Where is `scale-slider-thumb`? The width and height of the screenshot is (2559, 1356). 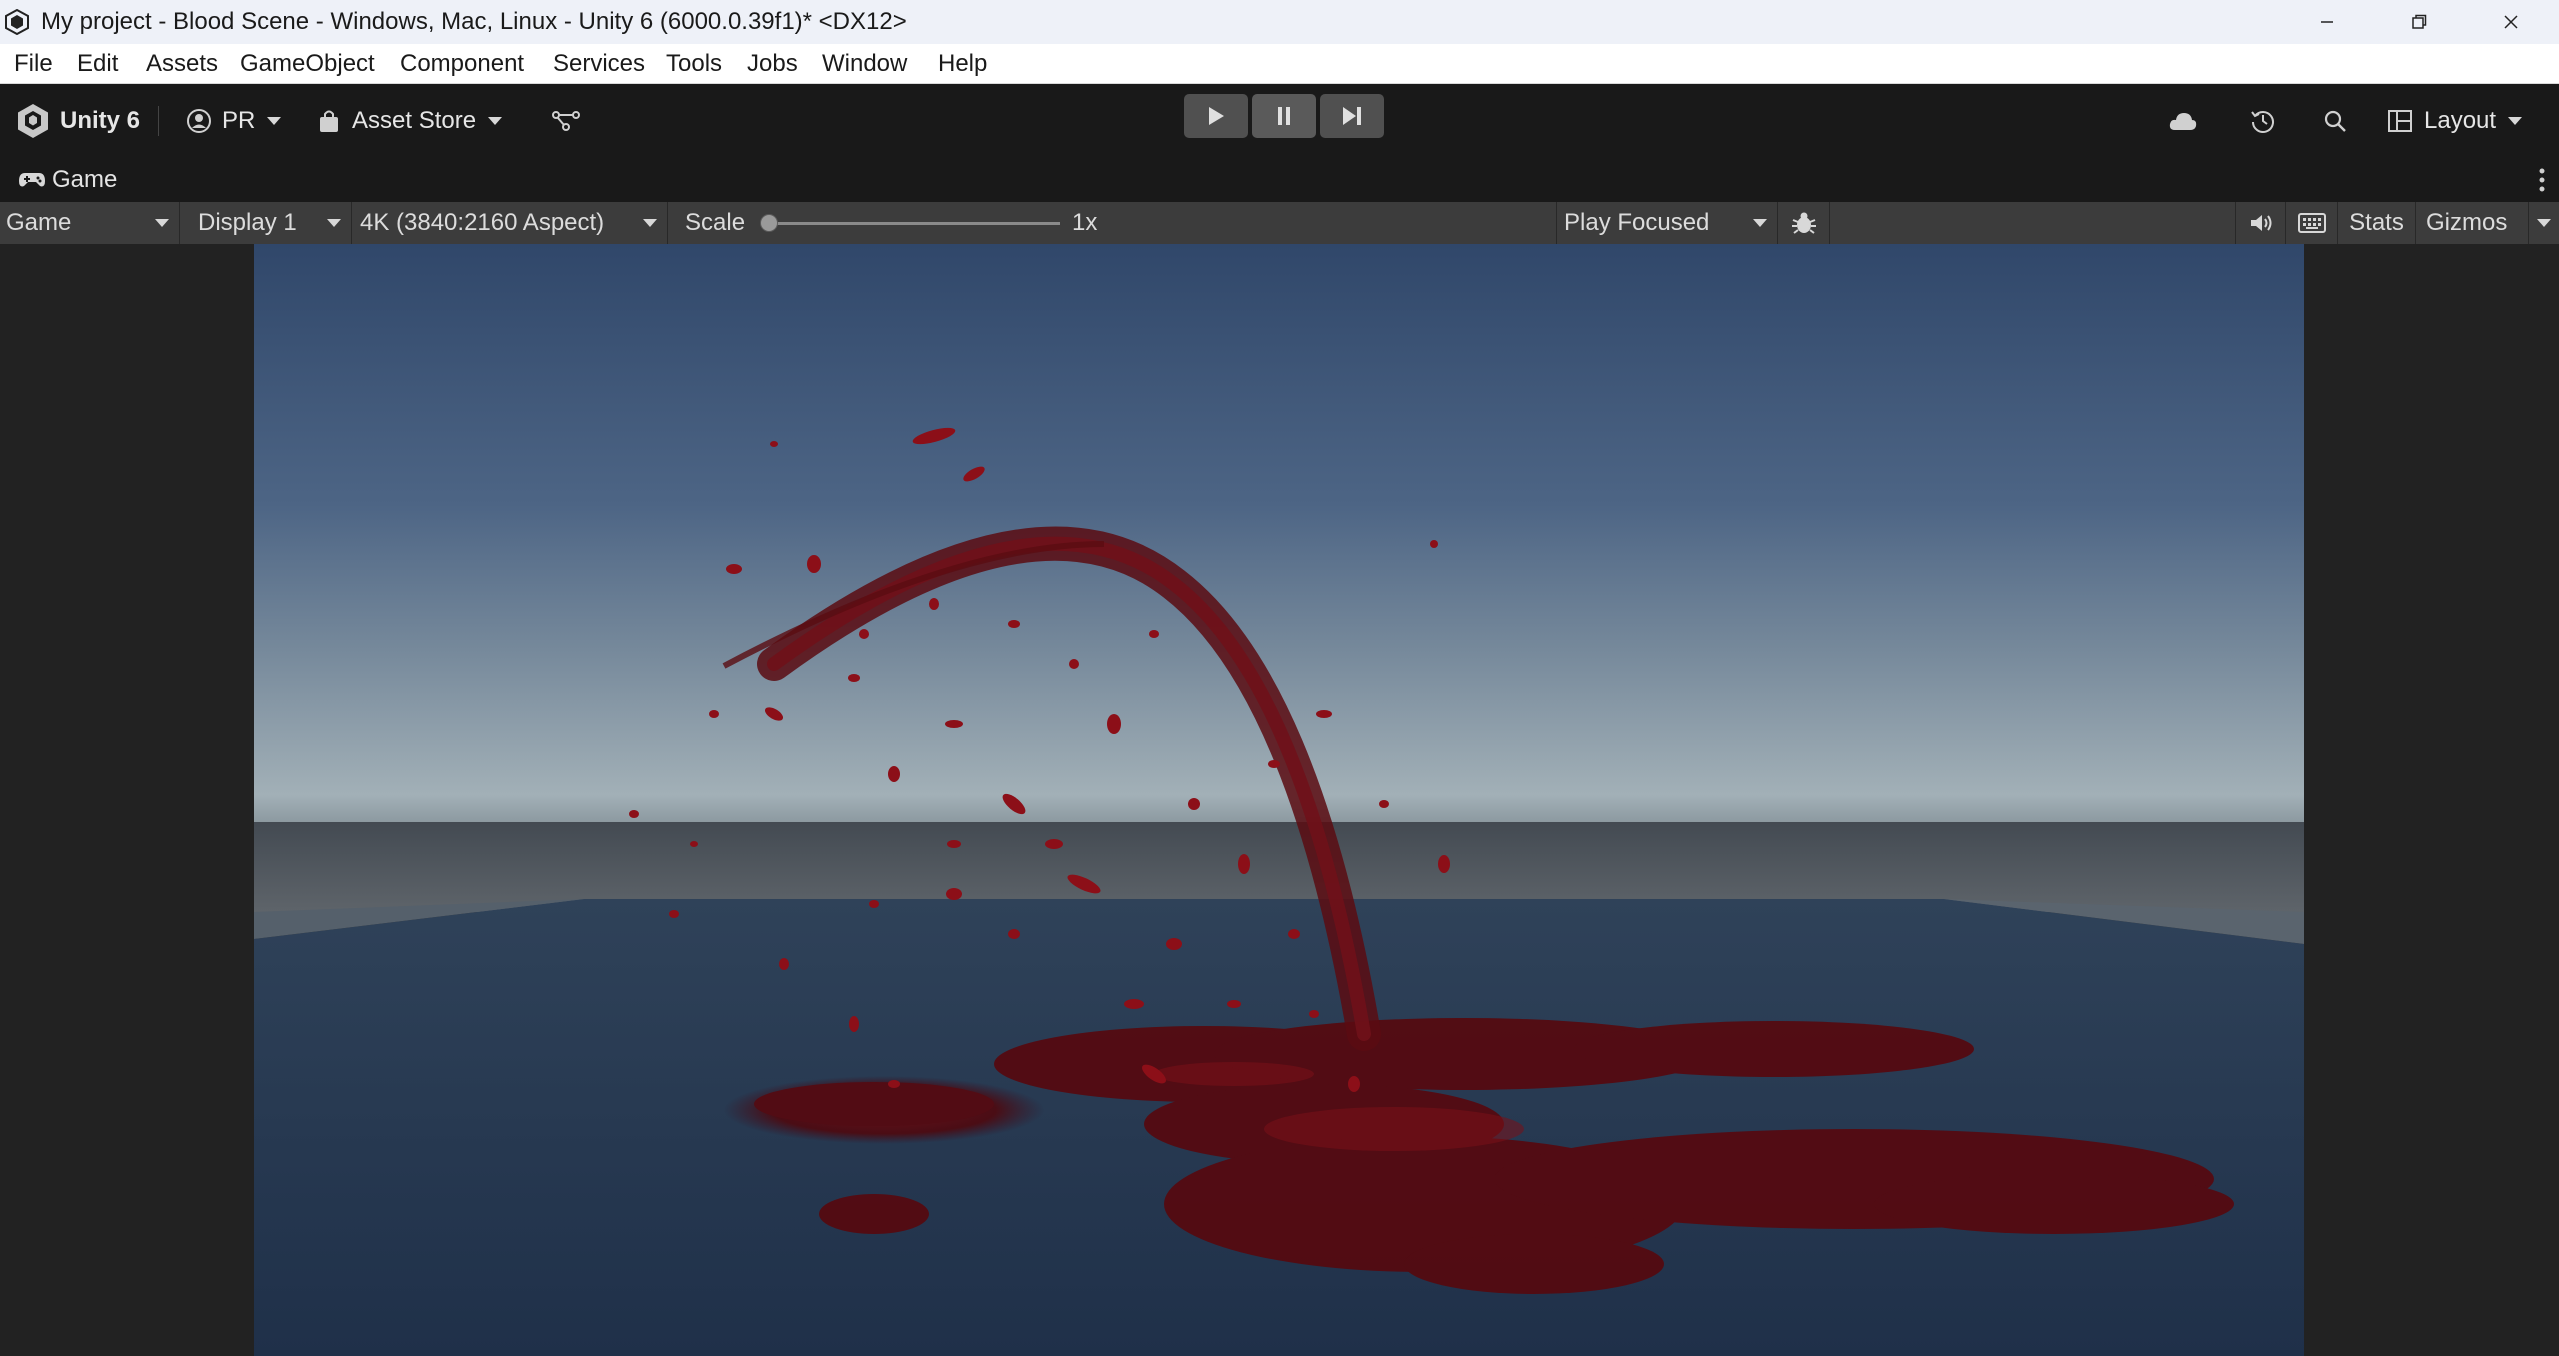 scale-slider-thumb is located at coordinates (769, 223).